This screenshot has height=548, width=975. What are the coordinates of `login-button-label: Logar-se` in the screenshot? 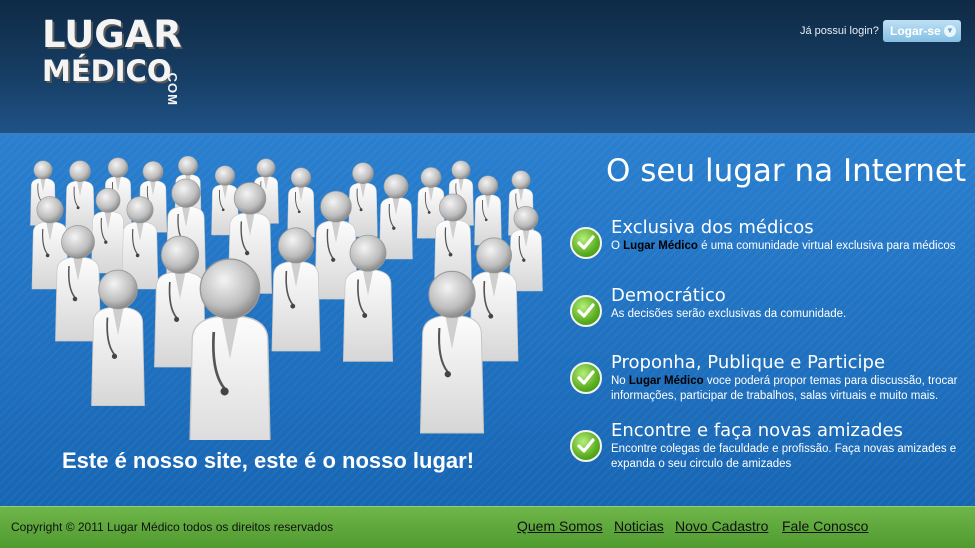 It's located at (915, 31).